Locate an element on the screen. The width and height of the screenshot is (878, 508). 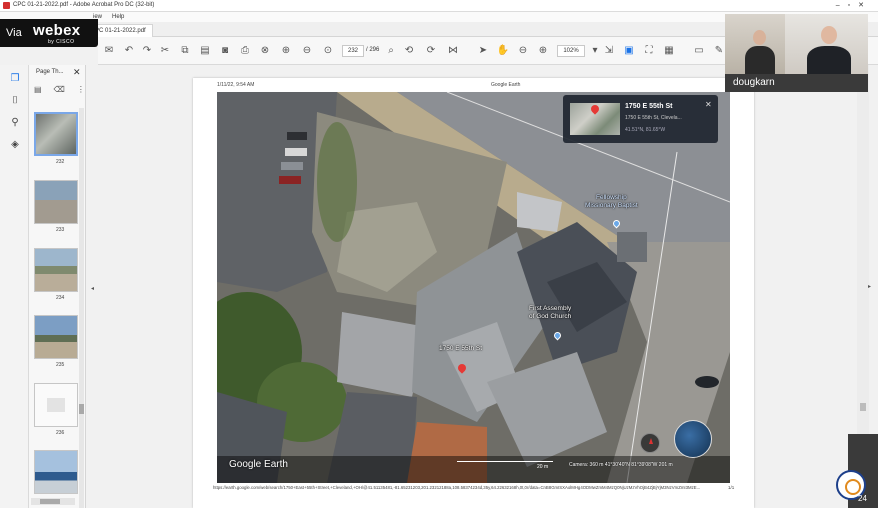
compass-icon is located at coordinates (650, 443).